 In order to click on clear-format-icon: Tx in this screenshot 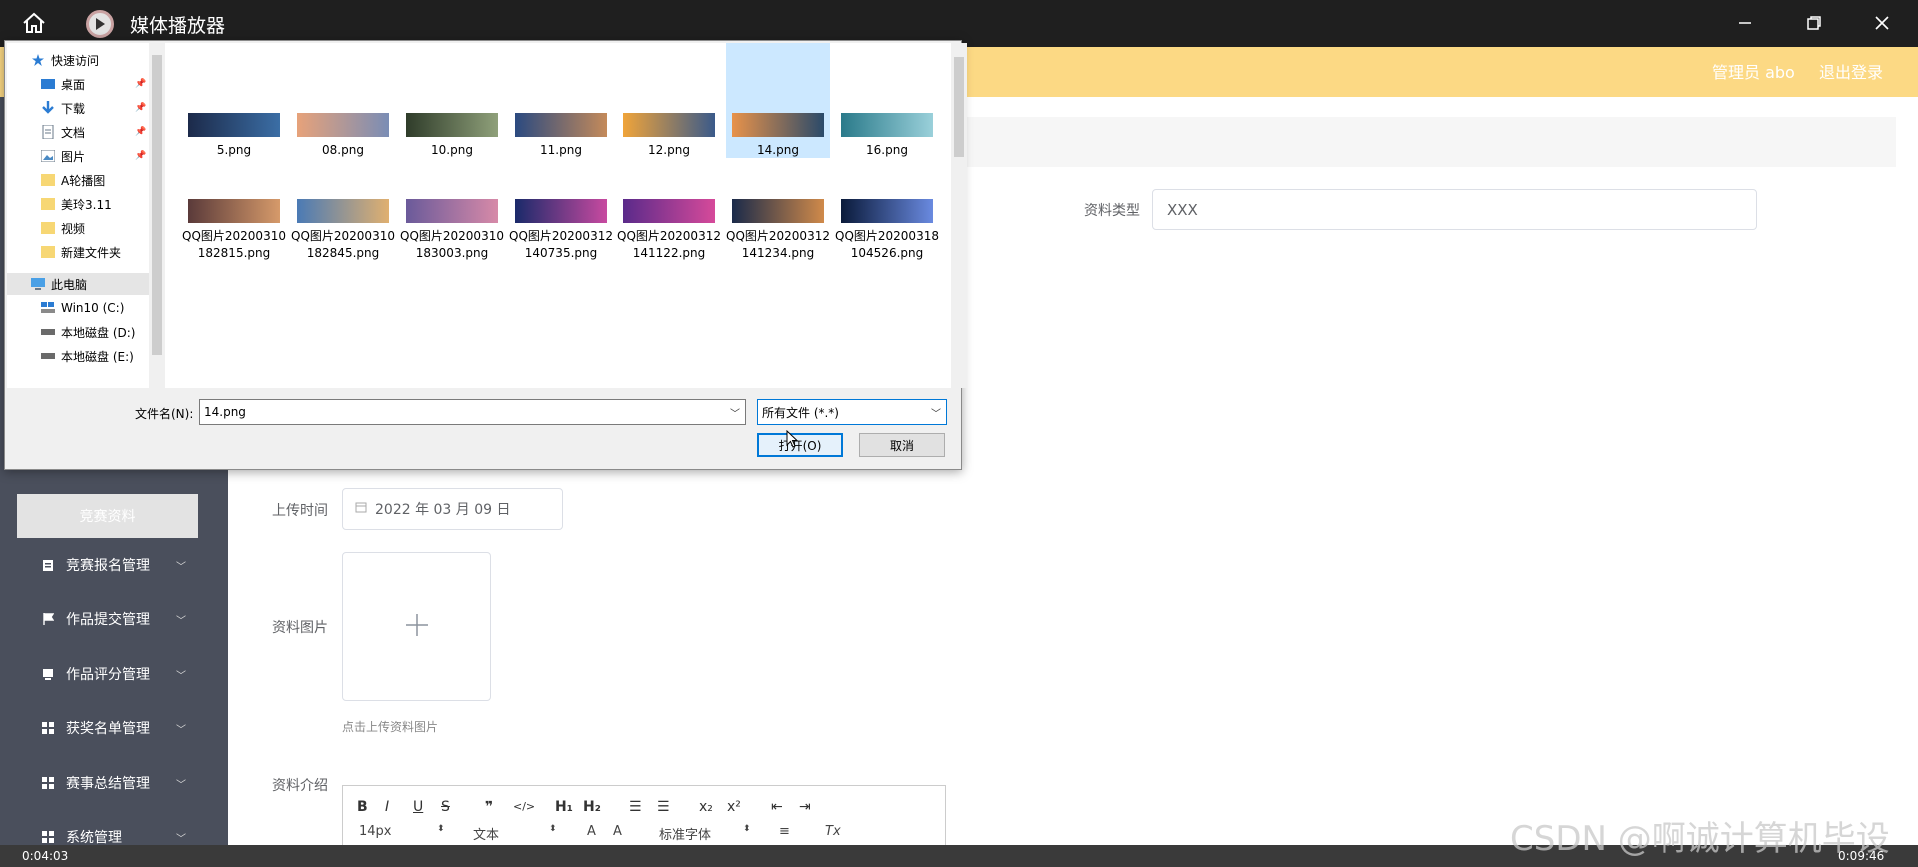, I will do `click(833, 831)`.